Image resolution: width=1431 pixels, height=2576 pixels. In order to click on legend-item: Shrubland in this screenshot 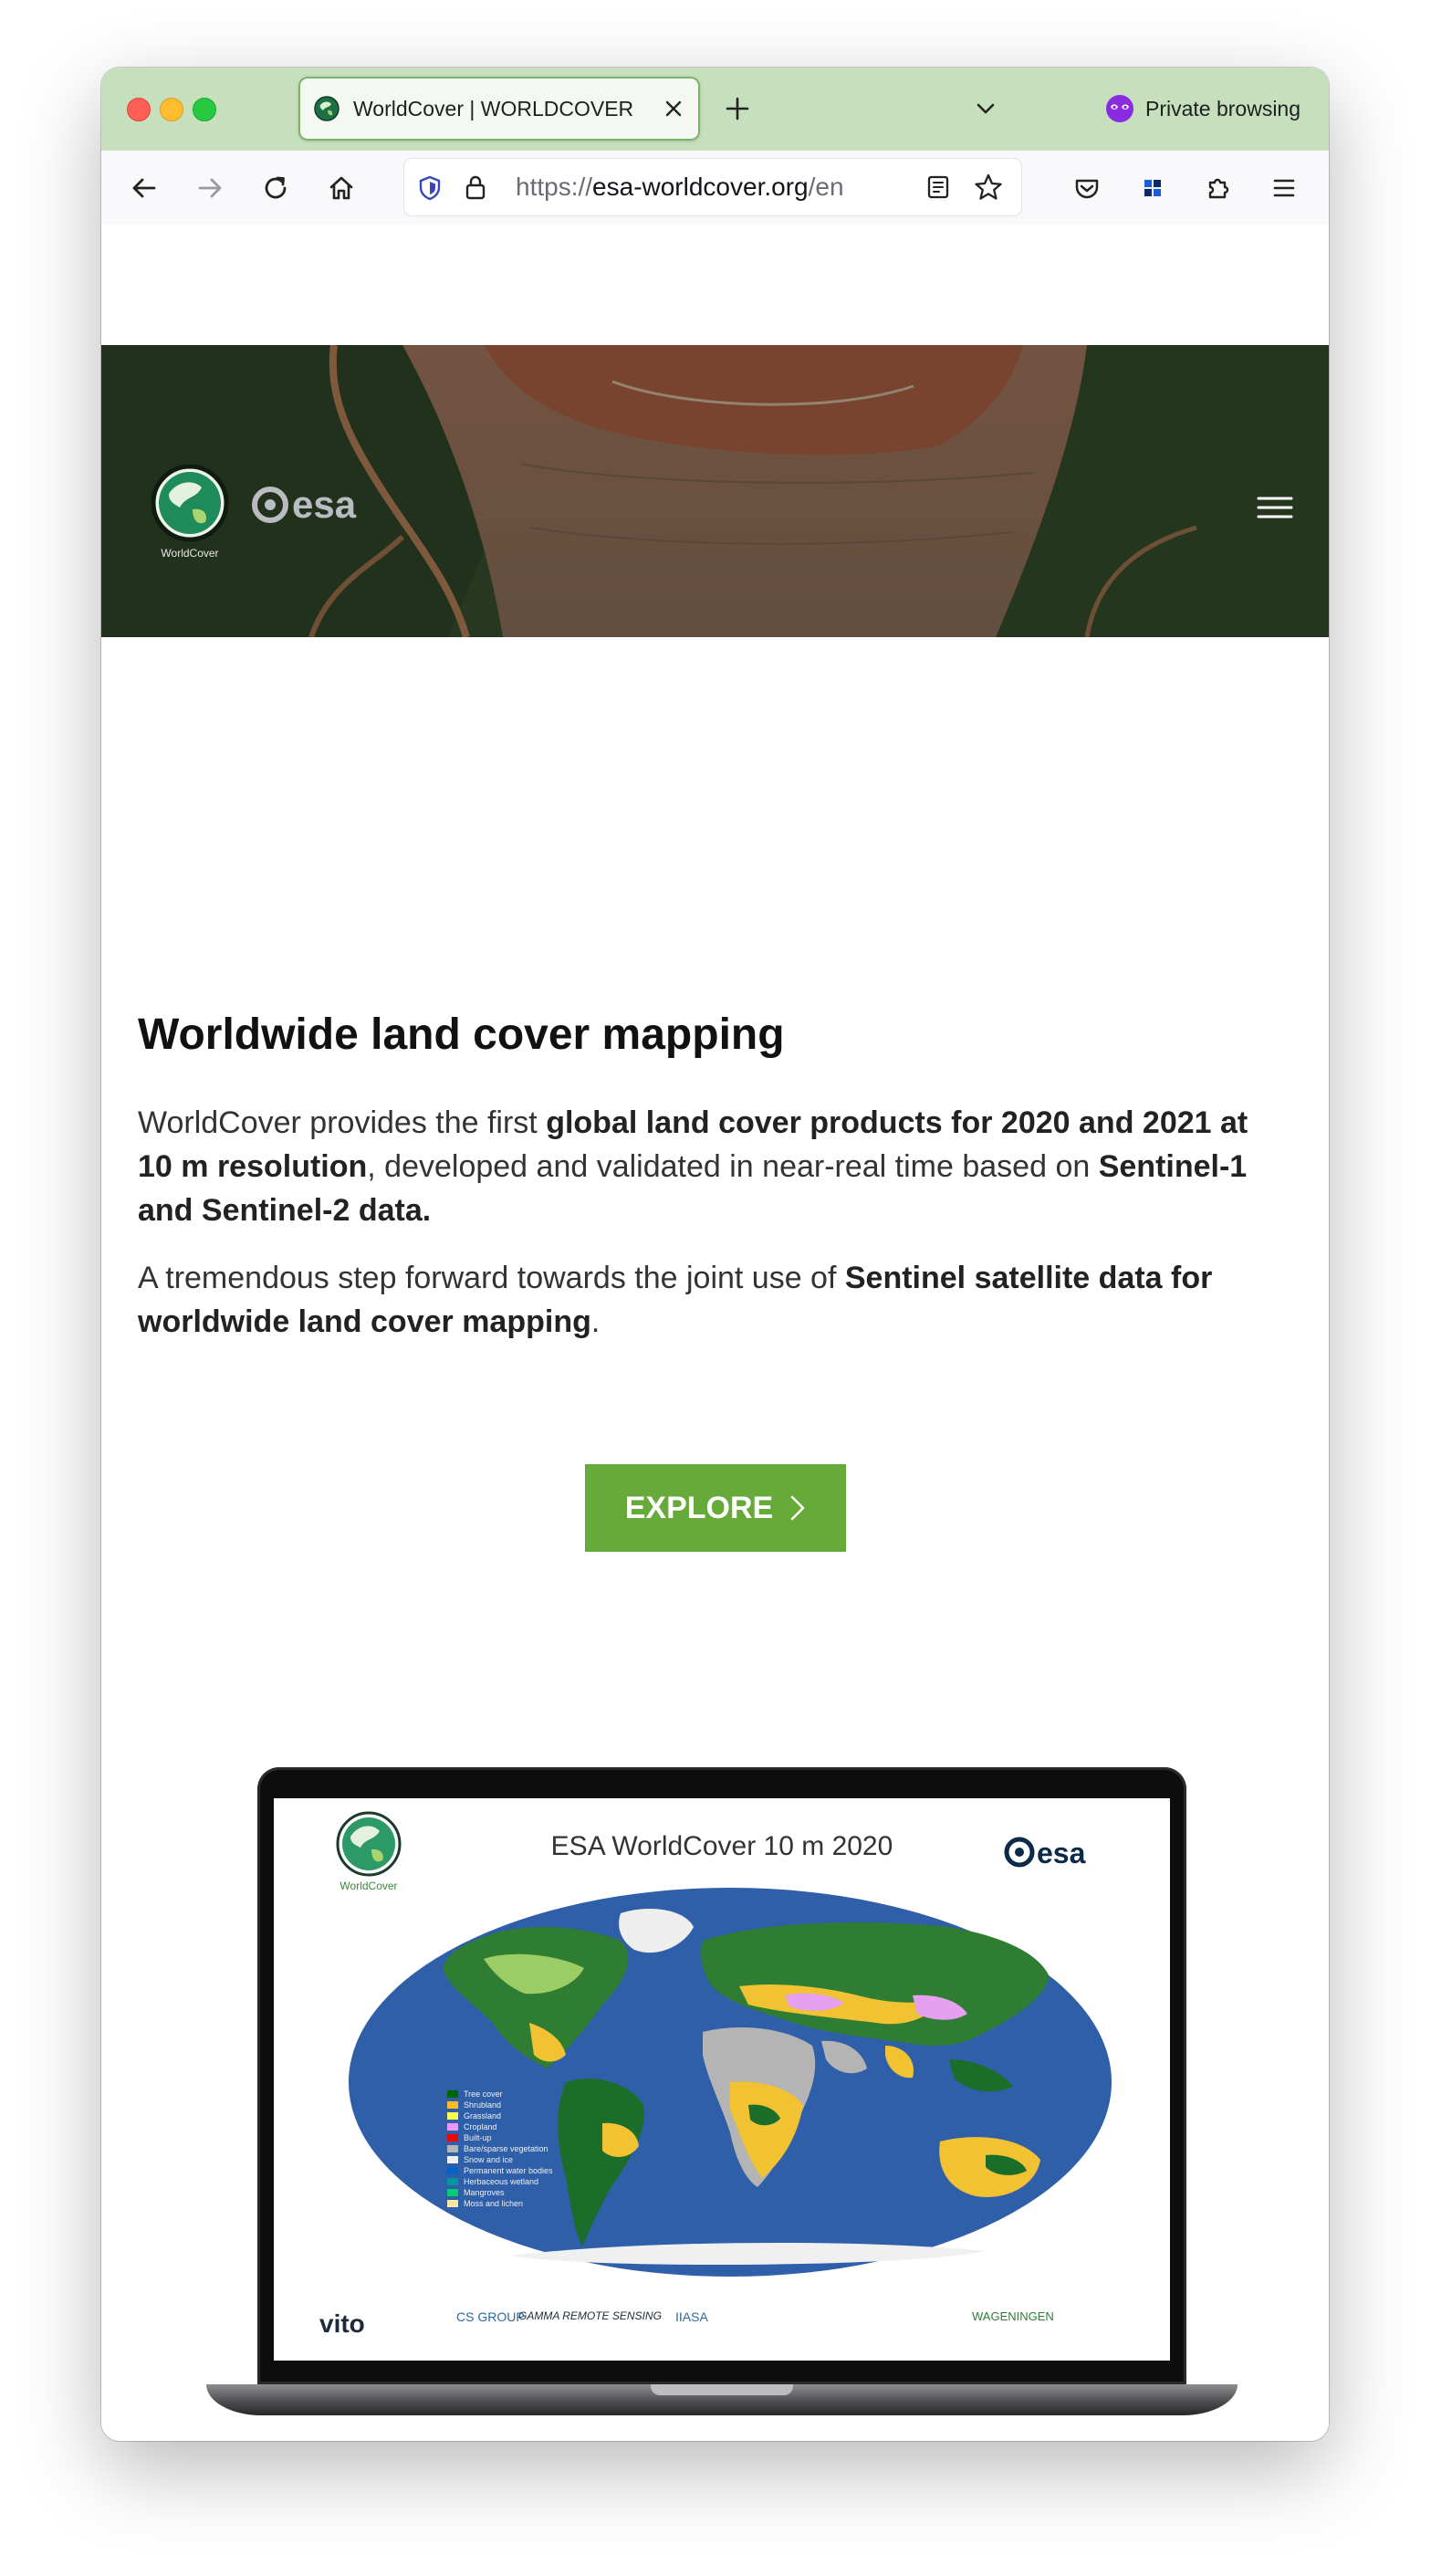, I will do `click(500, 2105)`.